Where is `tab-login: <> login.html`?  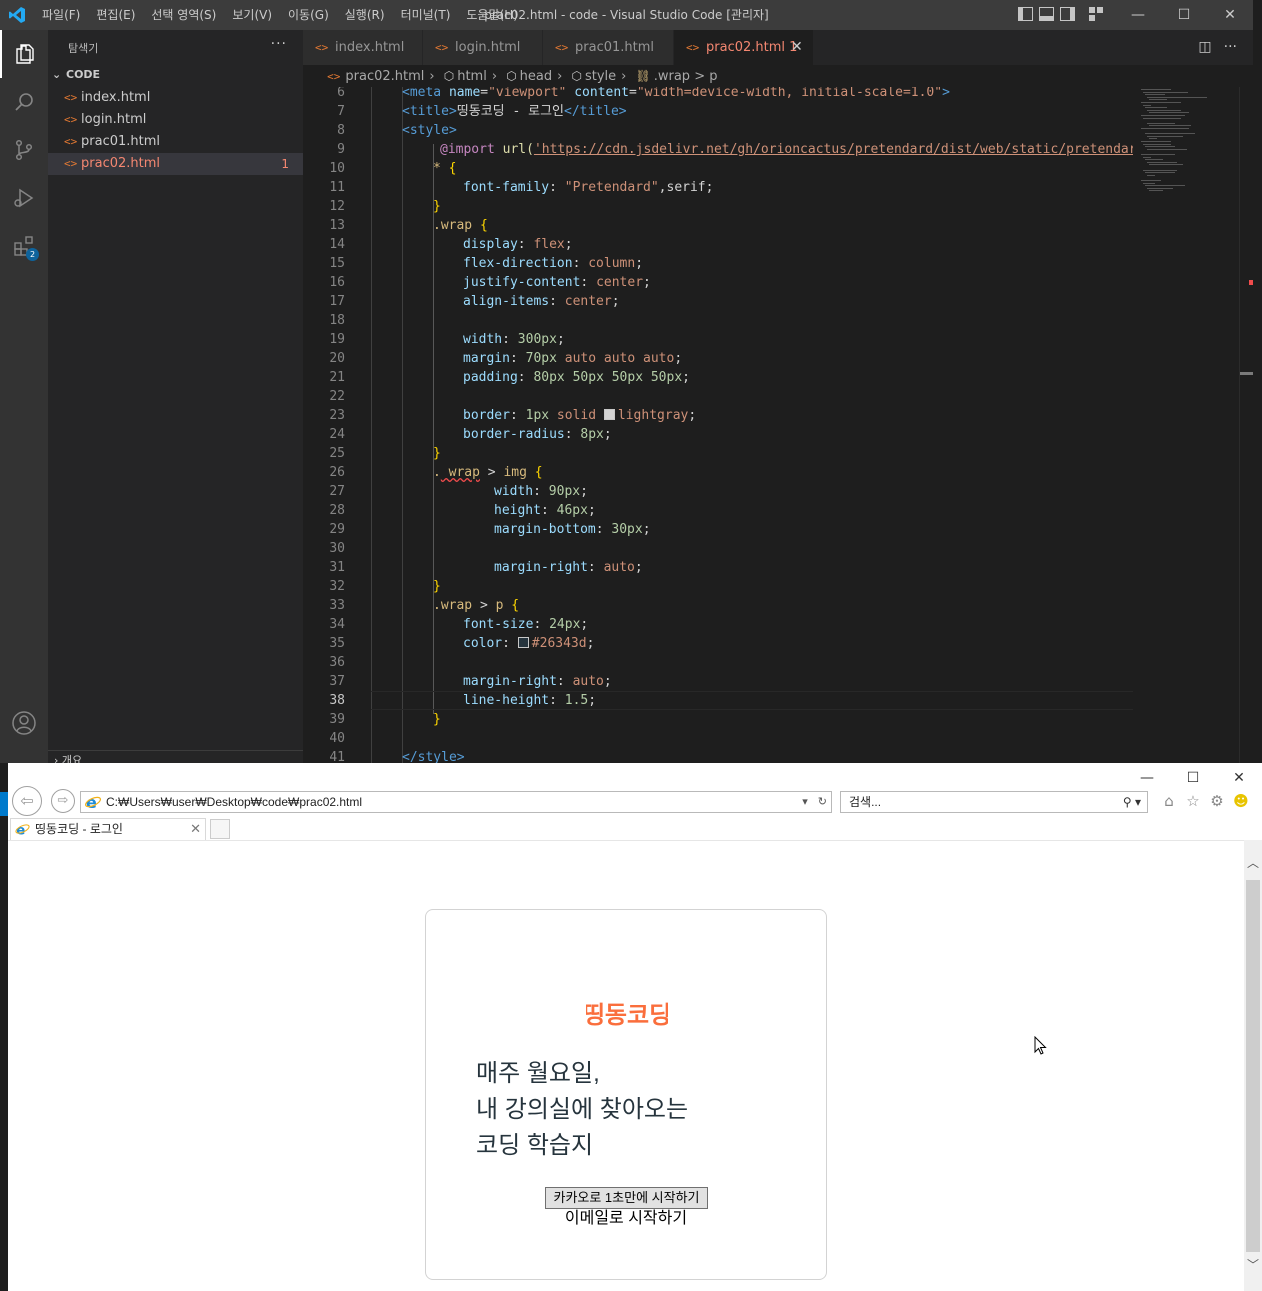 tab-login: <> login.html is located at coordinates (483, 47).